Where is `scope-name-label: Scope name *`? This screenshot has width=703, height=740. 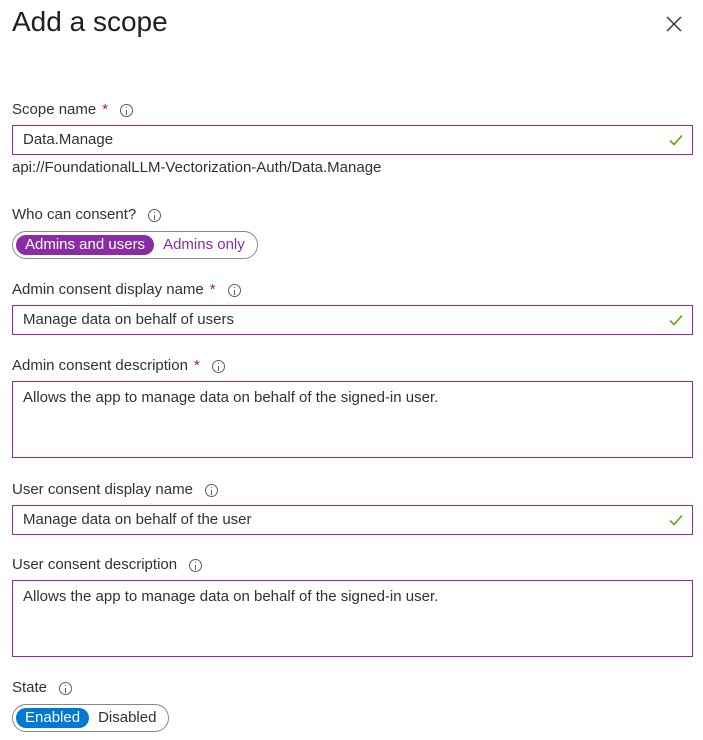 scope-name-label: Scope name * is located at coordinates (73, 110).